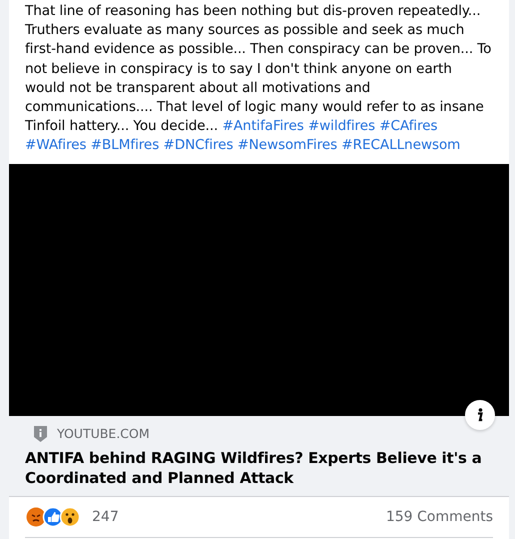 This screenshot has height=539, width=515. I want to click on link-domain: YOUTUBE.COM, so click(103, 434).